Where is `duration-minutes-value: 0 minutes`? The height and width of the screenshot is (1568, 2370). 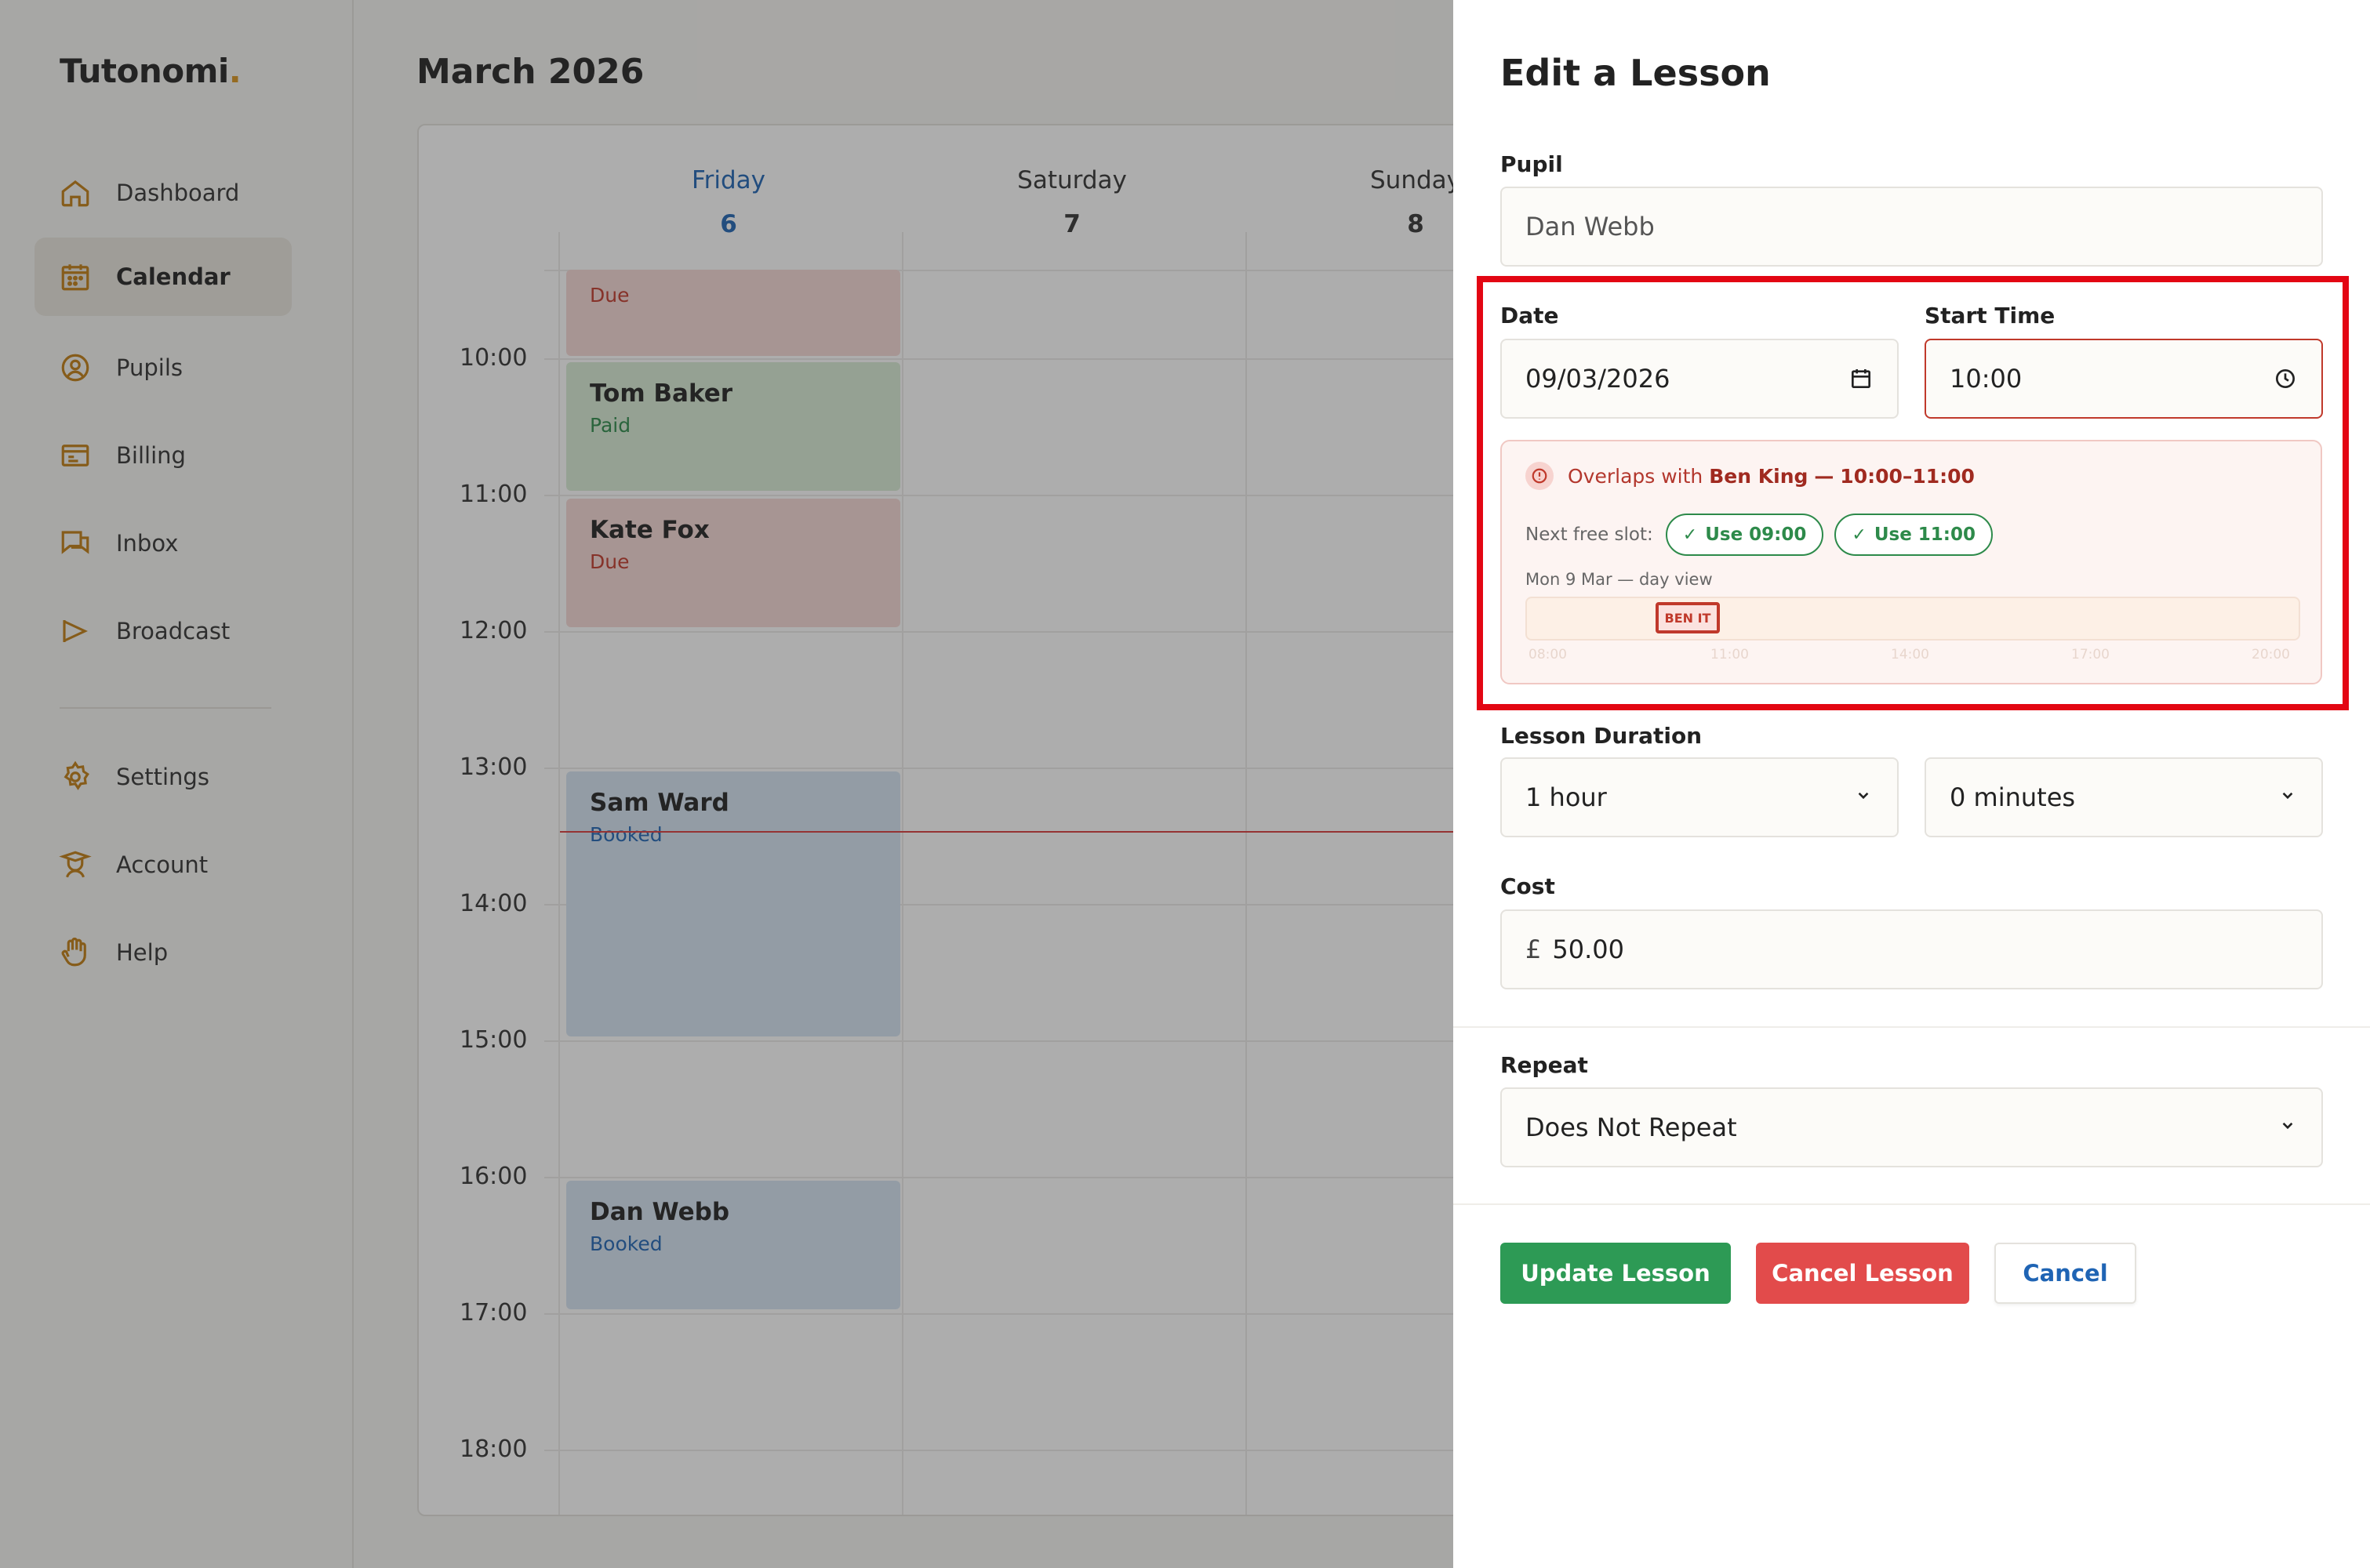 duration-minutes-value: 0 minutes is located at coordinates (2013, 797).